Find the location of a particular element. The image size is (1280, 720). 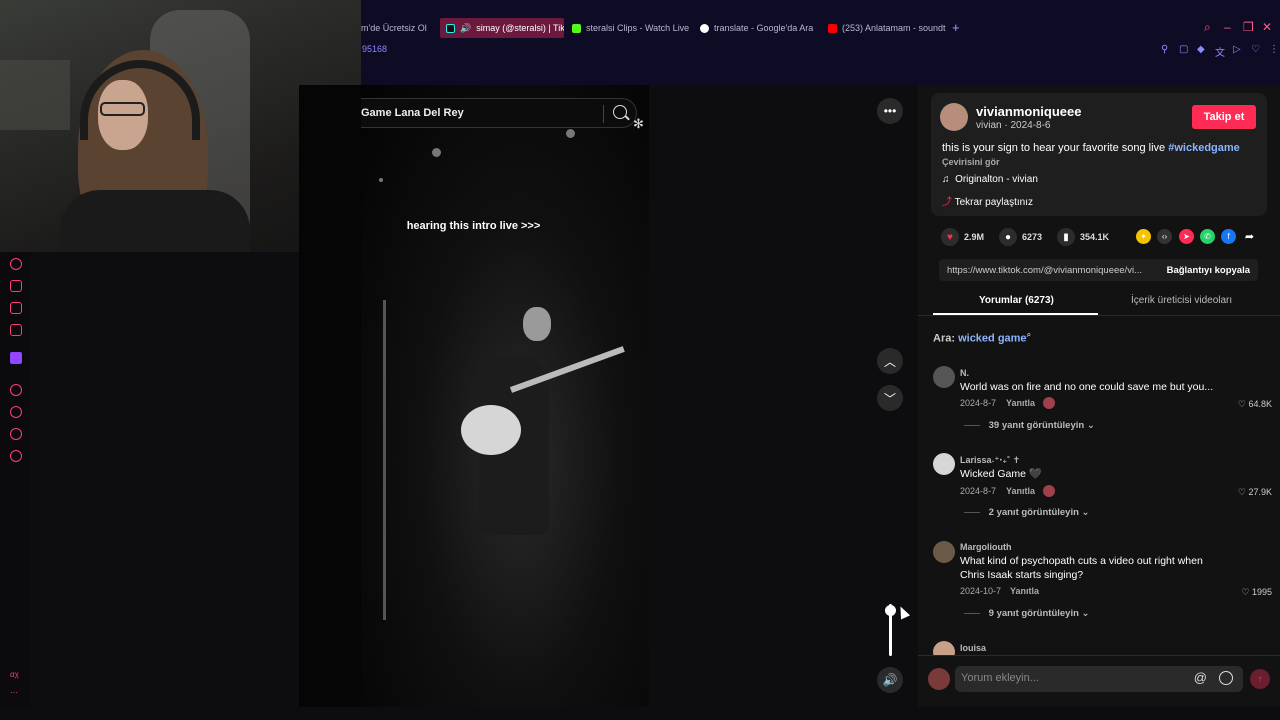

music-row: ♫ Originalton - vivian is located at coordinates (990, 179).